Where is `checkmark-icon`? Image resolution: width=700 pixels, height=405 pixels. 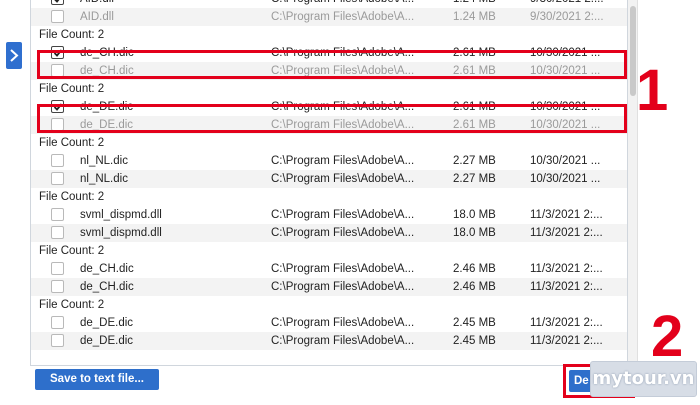
checkmark-icon is located at coordinates (57, 1).